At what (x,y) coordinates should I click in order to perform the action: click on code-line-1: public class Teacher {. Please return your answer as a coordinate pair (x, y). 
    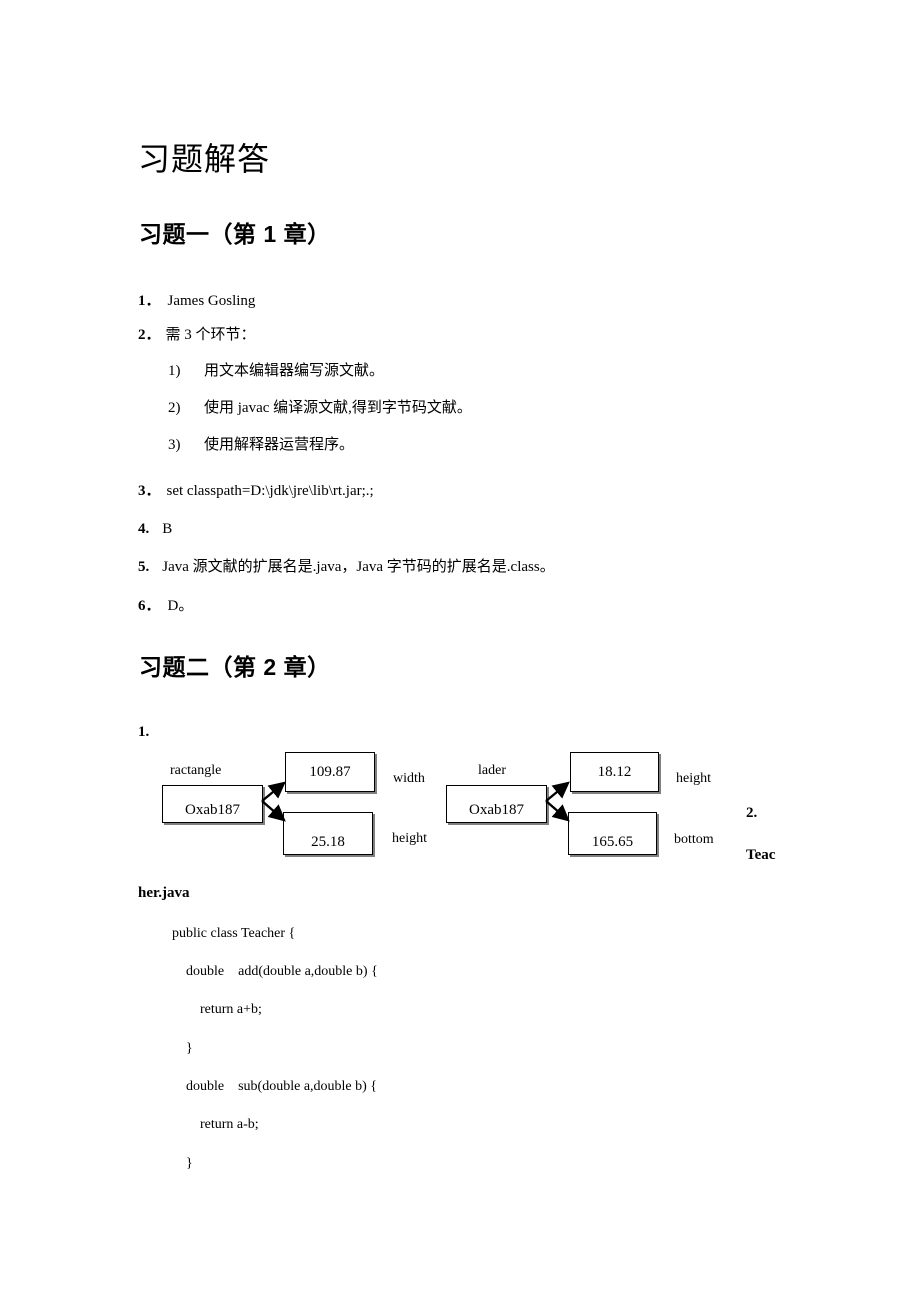
    Looking at the image, I should click on (234, 933).